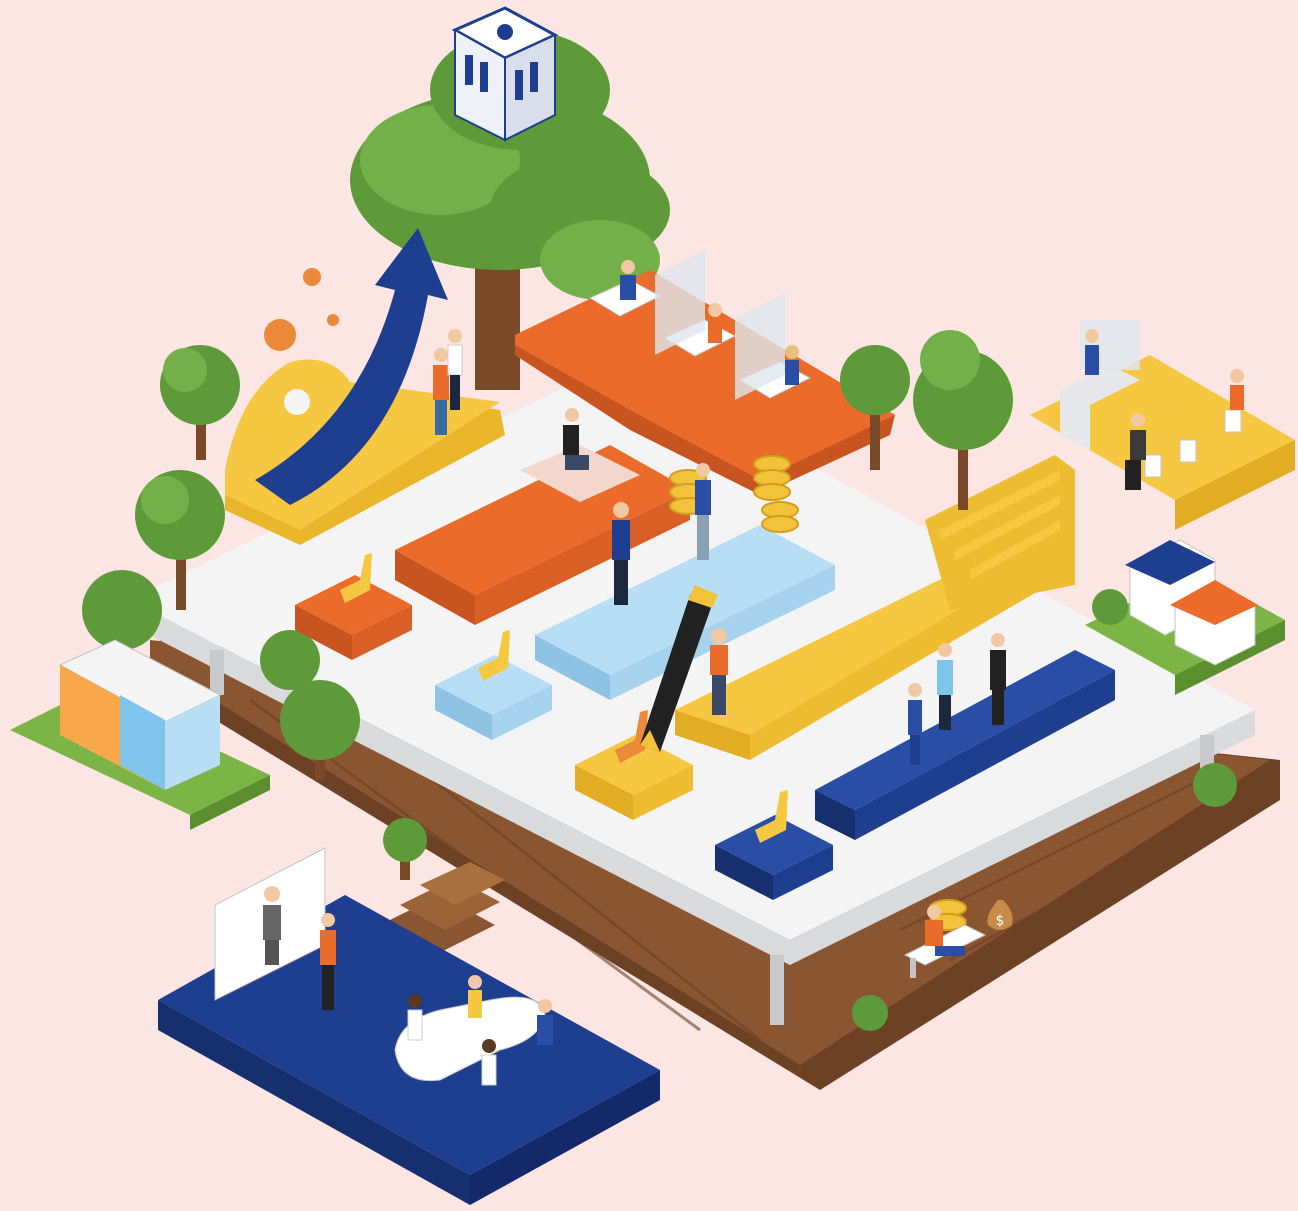  What do you see at coordinates (1000, 921) in the screenshot?
I see `money-bag-symbol: $` at bounding box center [1000, 921].